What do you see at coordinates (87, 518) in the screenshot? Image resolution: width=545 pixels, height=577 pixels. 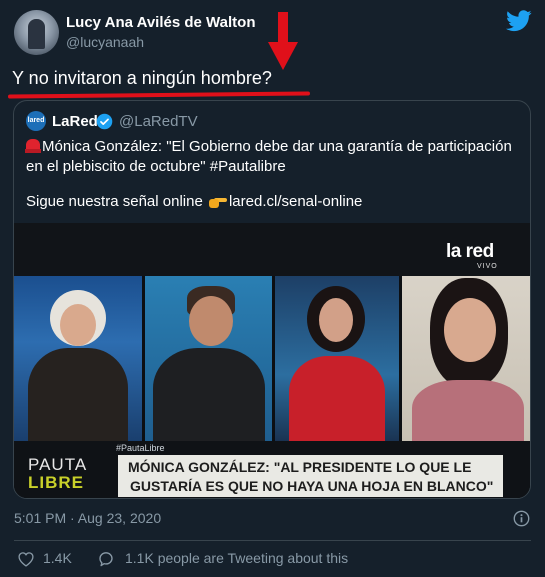 I see `tweet-timestamp: 5:01 PM · Aug 23, 2020` at bounding box center [87, 518].